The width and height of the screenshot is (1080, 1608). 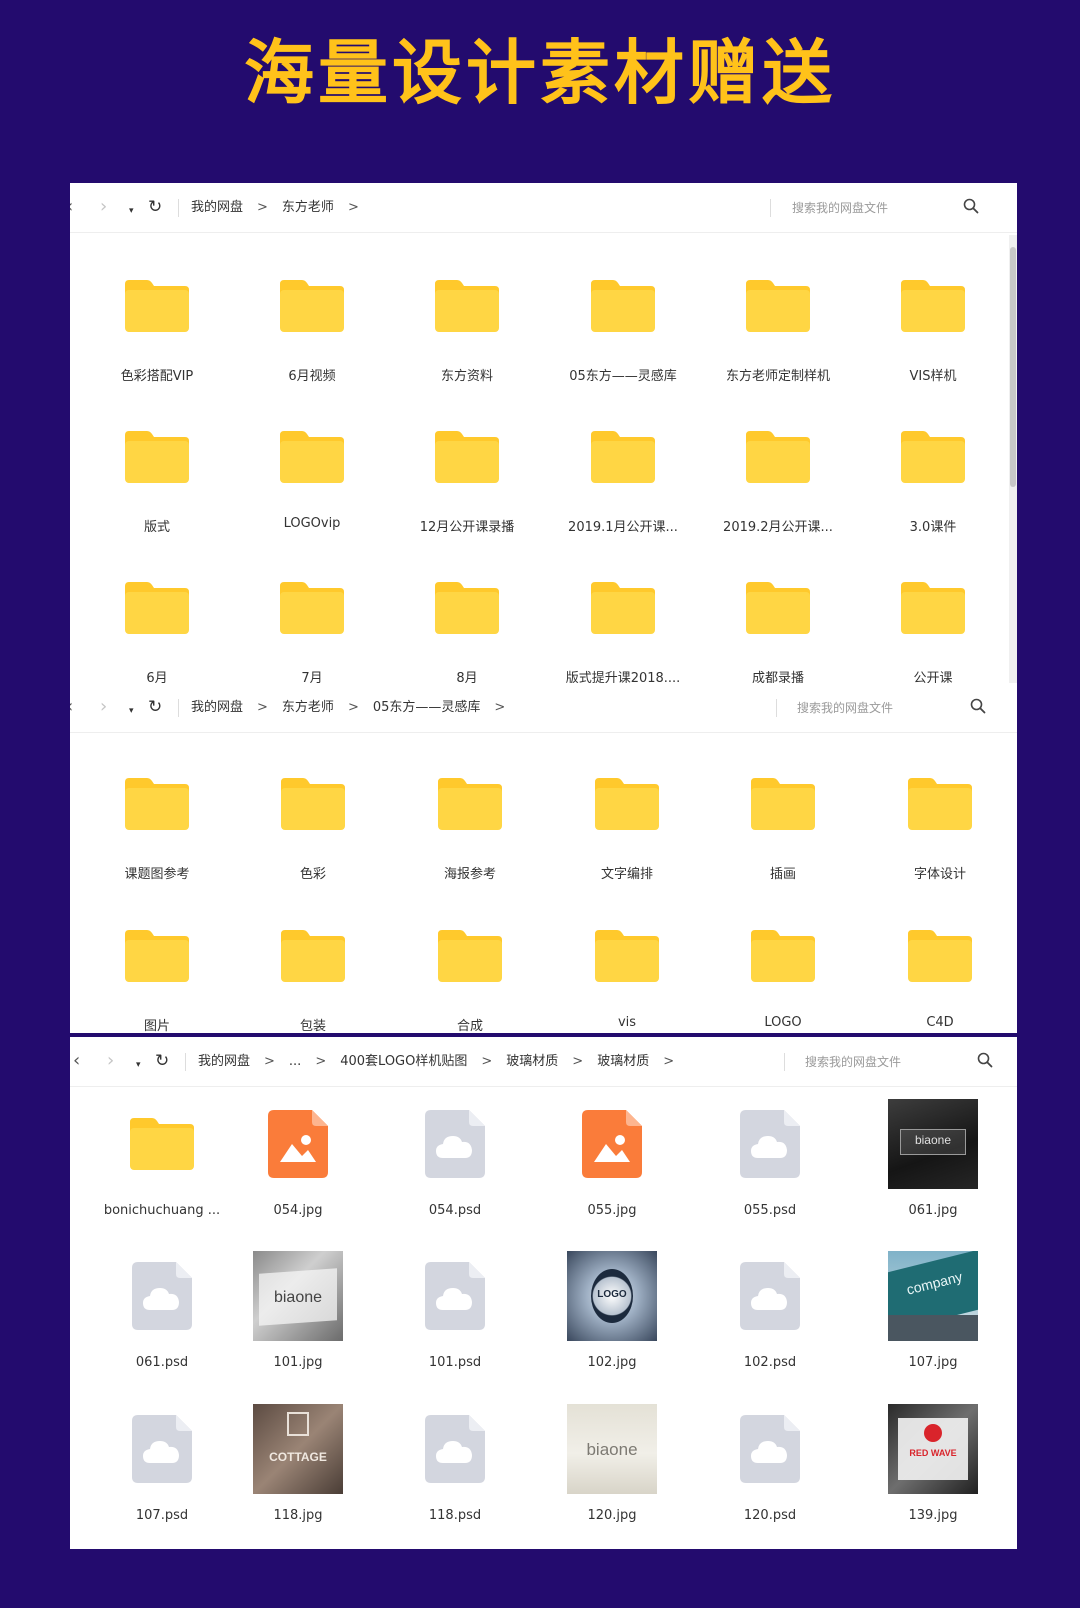 What do you see at coordinates (298, 1476) in the screenshot?
I see `file-item: COTTAGE 118.jpg` at bounding box center [298, 1476].